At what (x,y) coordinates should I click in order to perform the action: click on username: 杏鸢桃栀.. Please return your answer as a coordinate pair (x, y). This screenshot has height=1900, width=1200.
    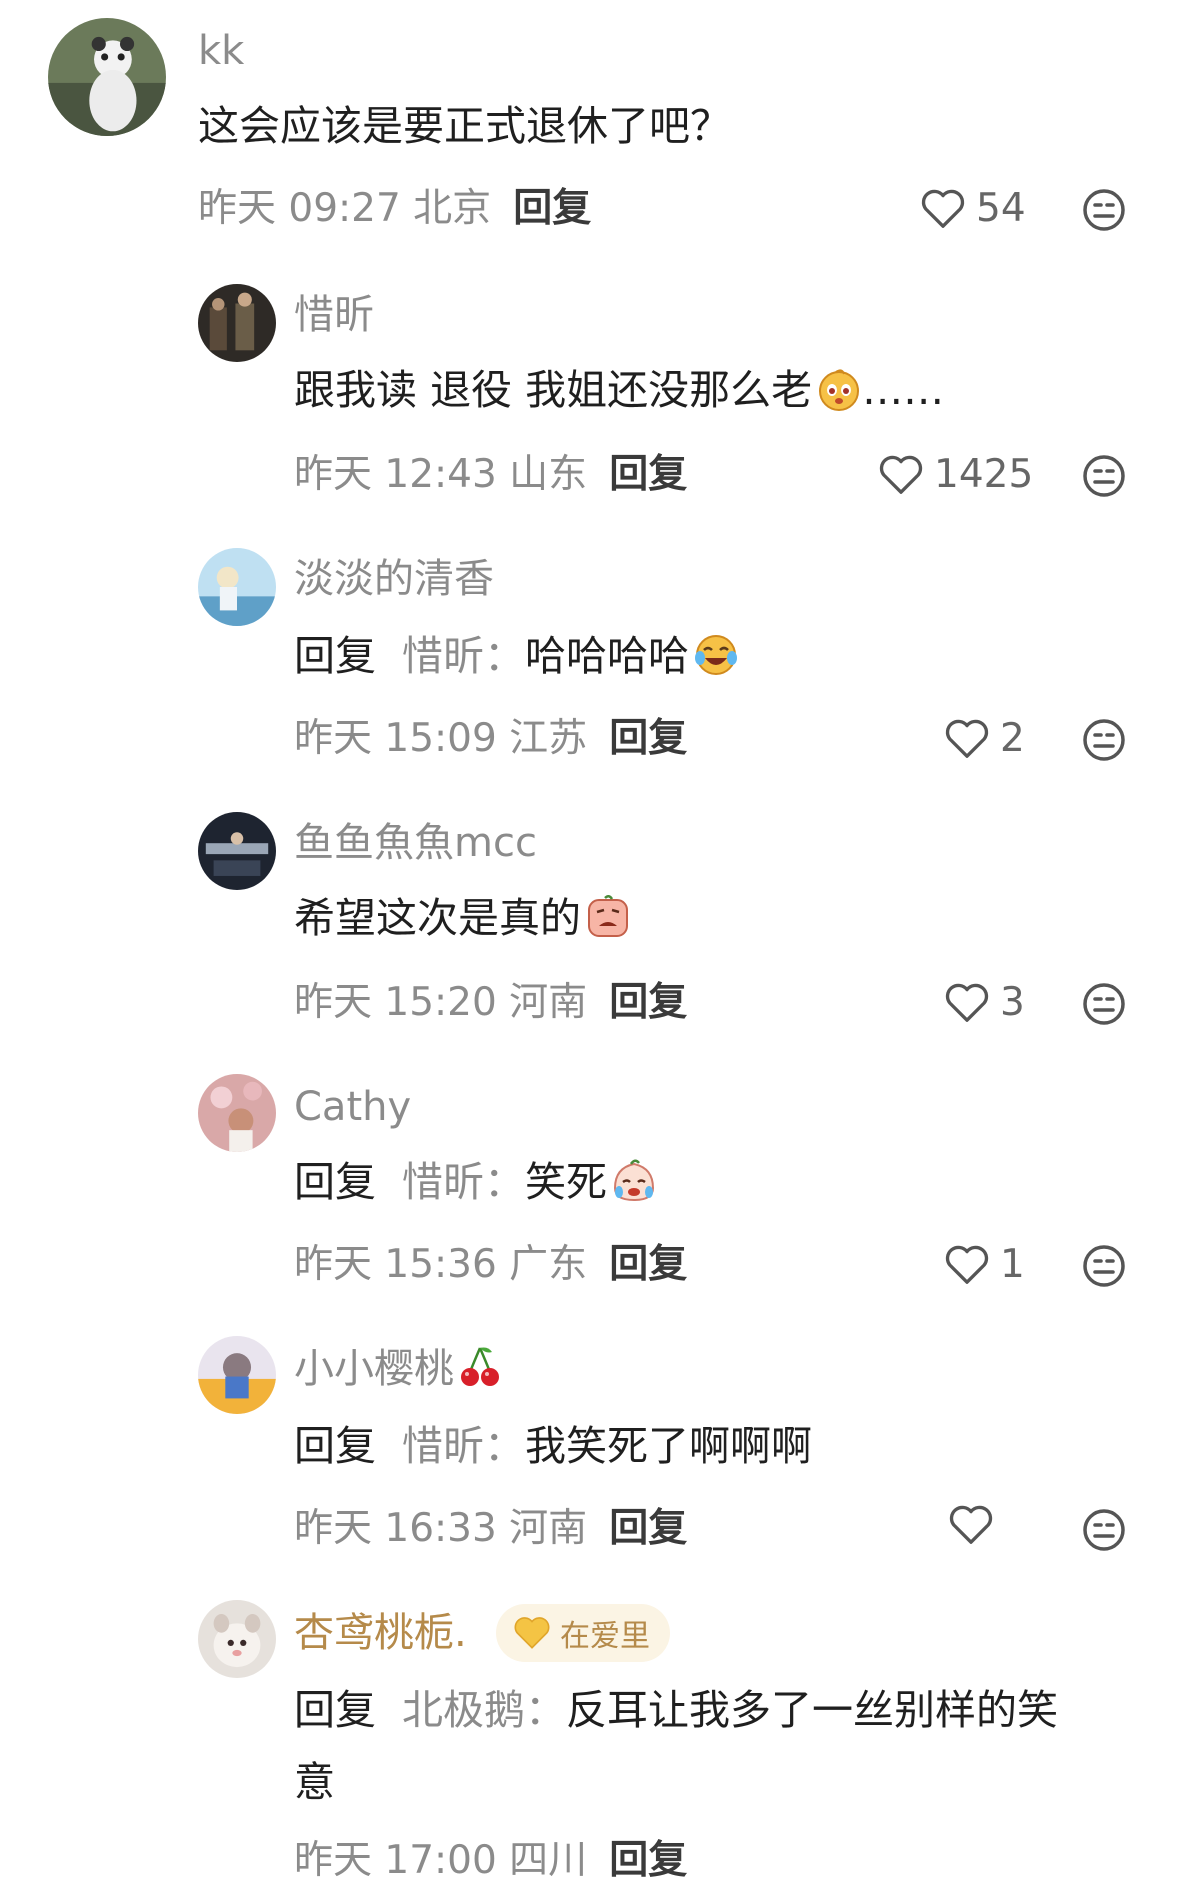
    Looking at the image, I should click on (380, 1633).